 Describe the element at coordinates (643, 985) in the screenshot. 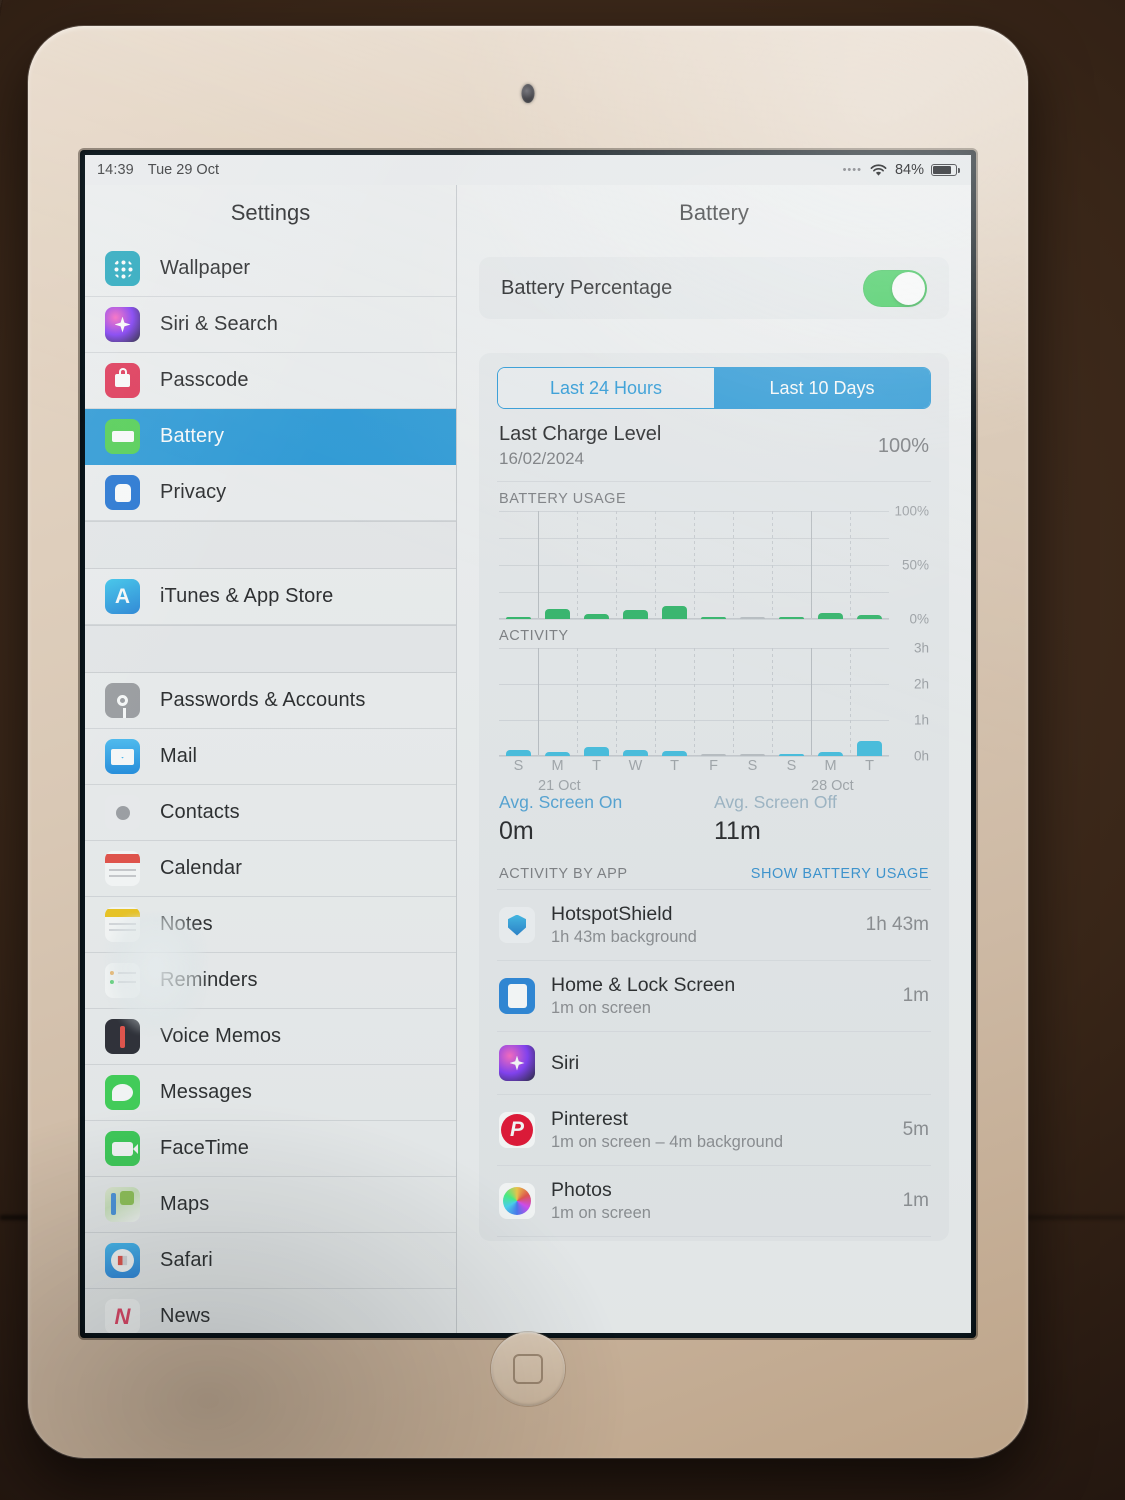

I see `app-name: Home & Lock Screen` at that location.